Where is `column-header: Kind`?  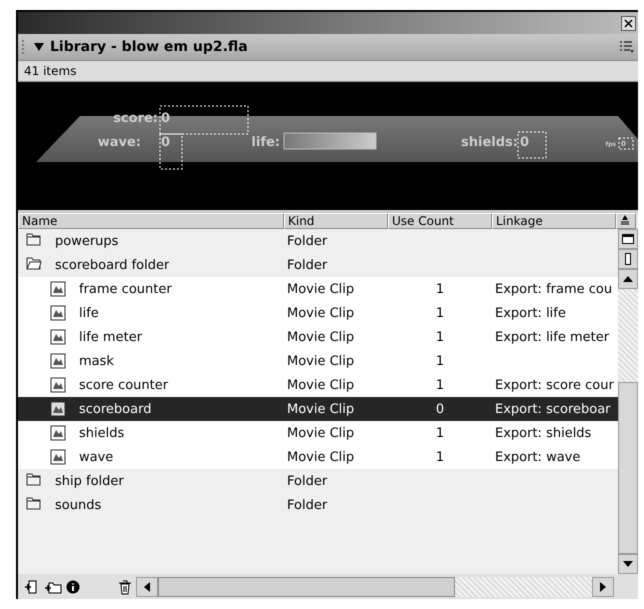
column-header: Kind is located at coordinates (336, 221).